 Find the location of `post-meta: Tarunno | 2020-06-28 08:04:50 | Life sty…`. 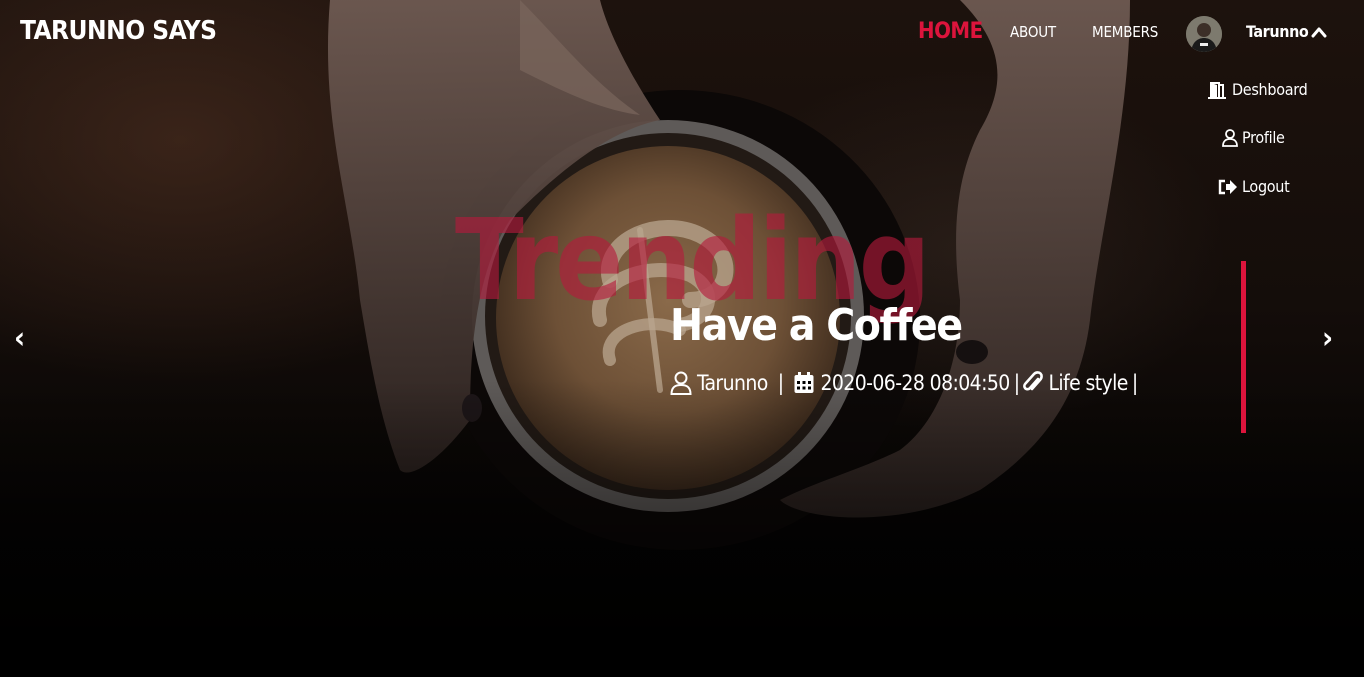

post-meta: Tarunno | 2020-06-28 08:04:50 | Life sty… is located at coordinates (906, 383).